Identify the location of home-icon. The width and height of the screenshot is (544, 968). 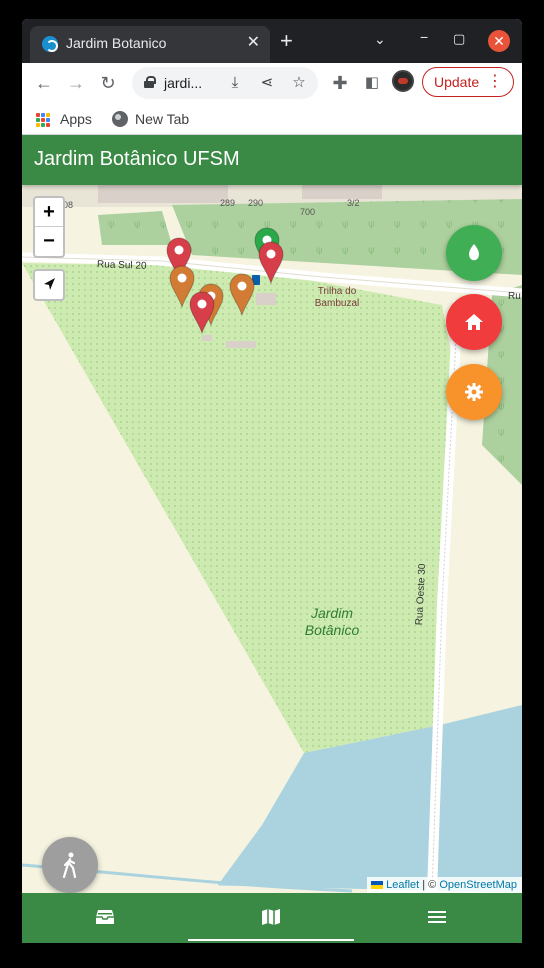
(474, 322).